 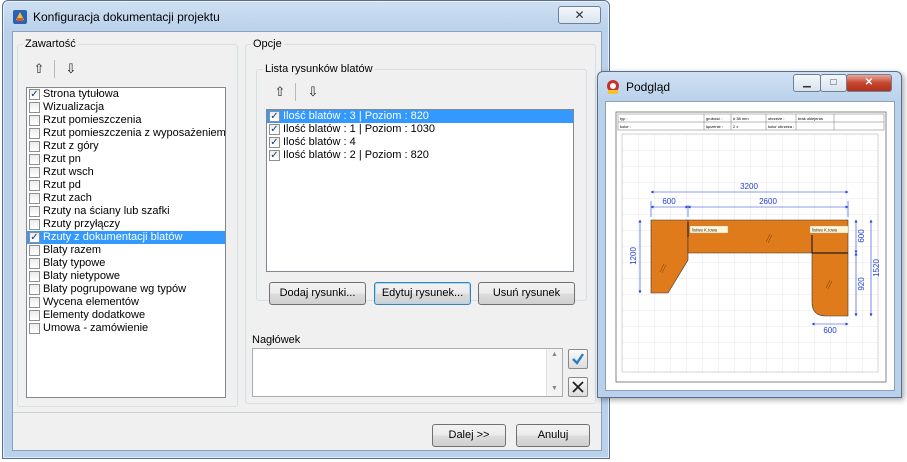 I want to click on list-item-label: Blaty nietypowe, so click(x=82, y=276).